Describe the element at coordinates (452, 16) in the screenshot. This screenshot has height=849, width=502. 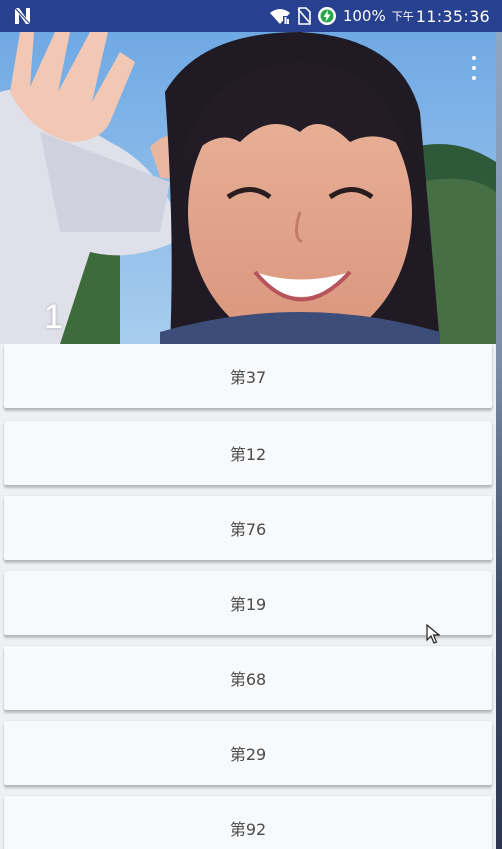
I see `status-time: 11:35:36` at that location.